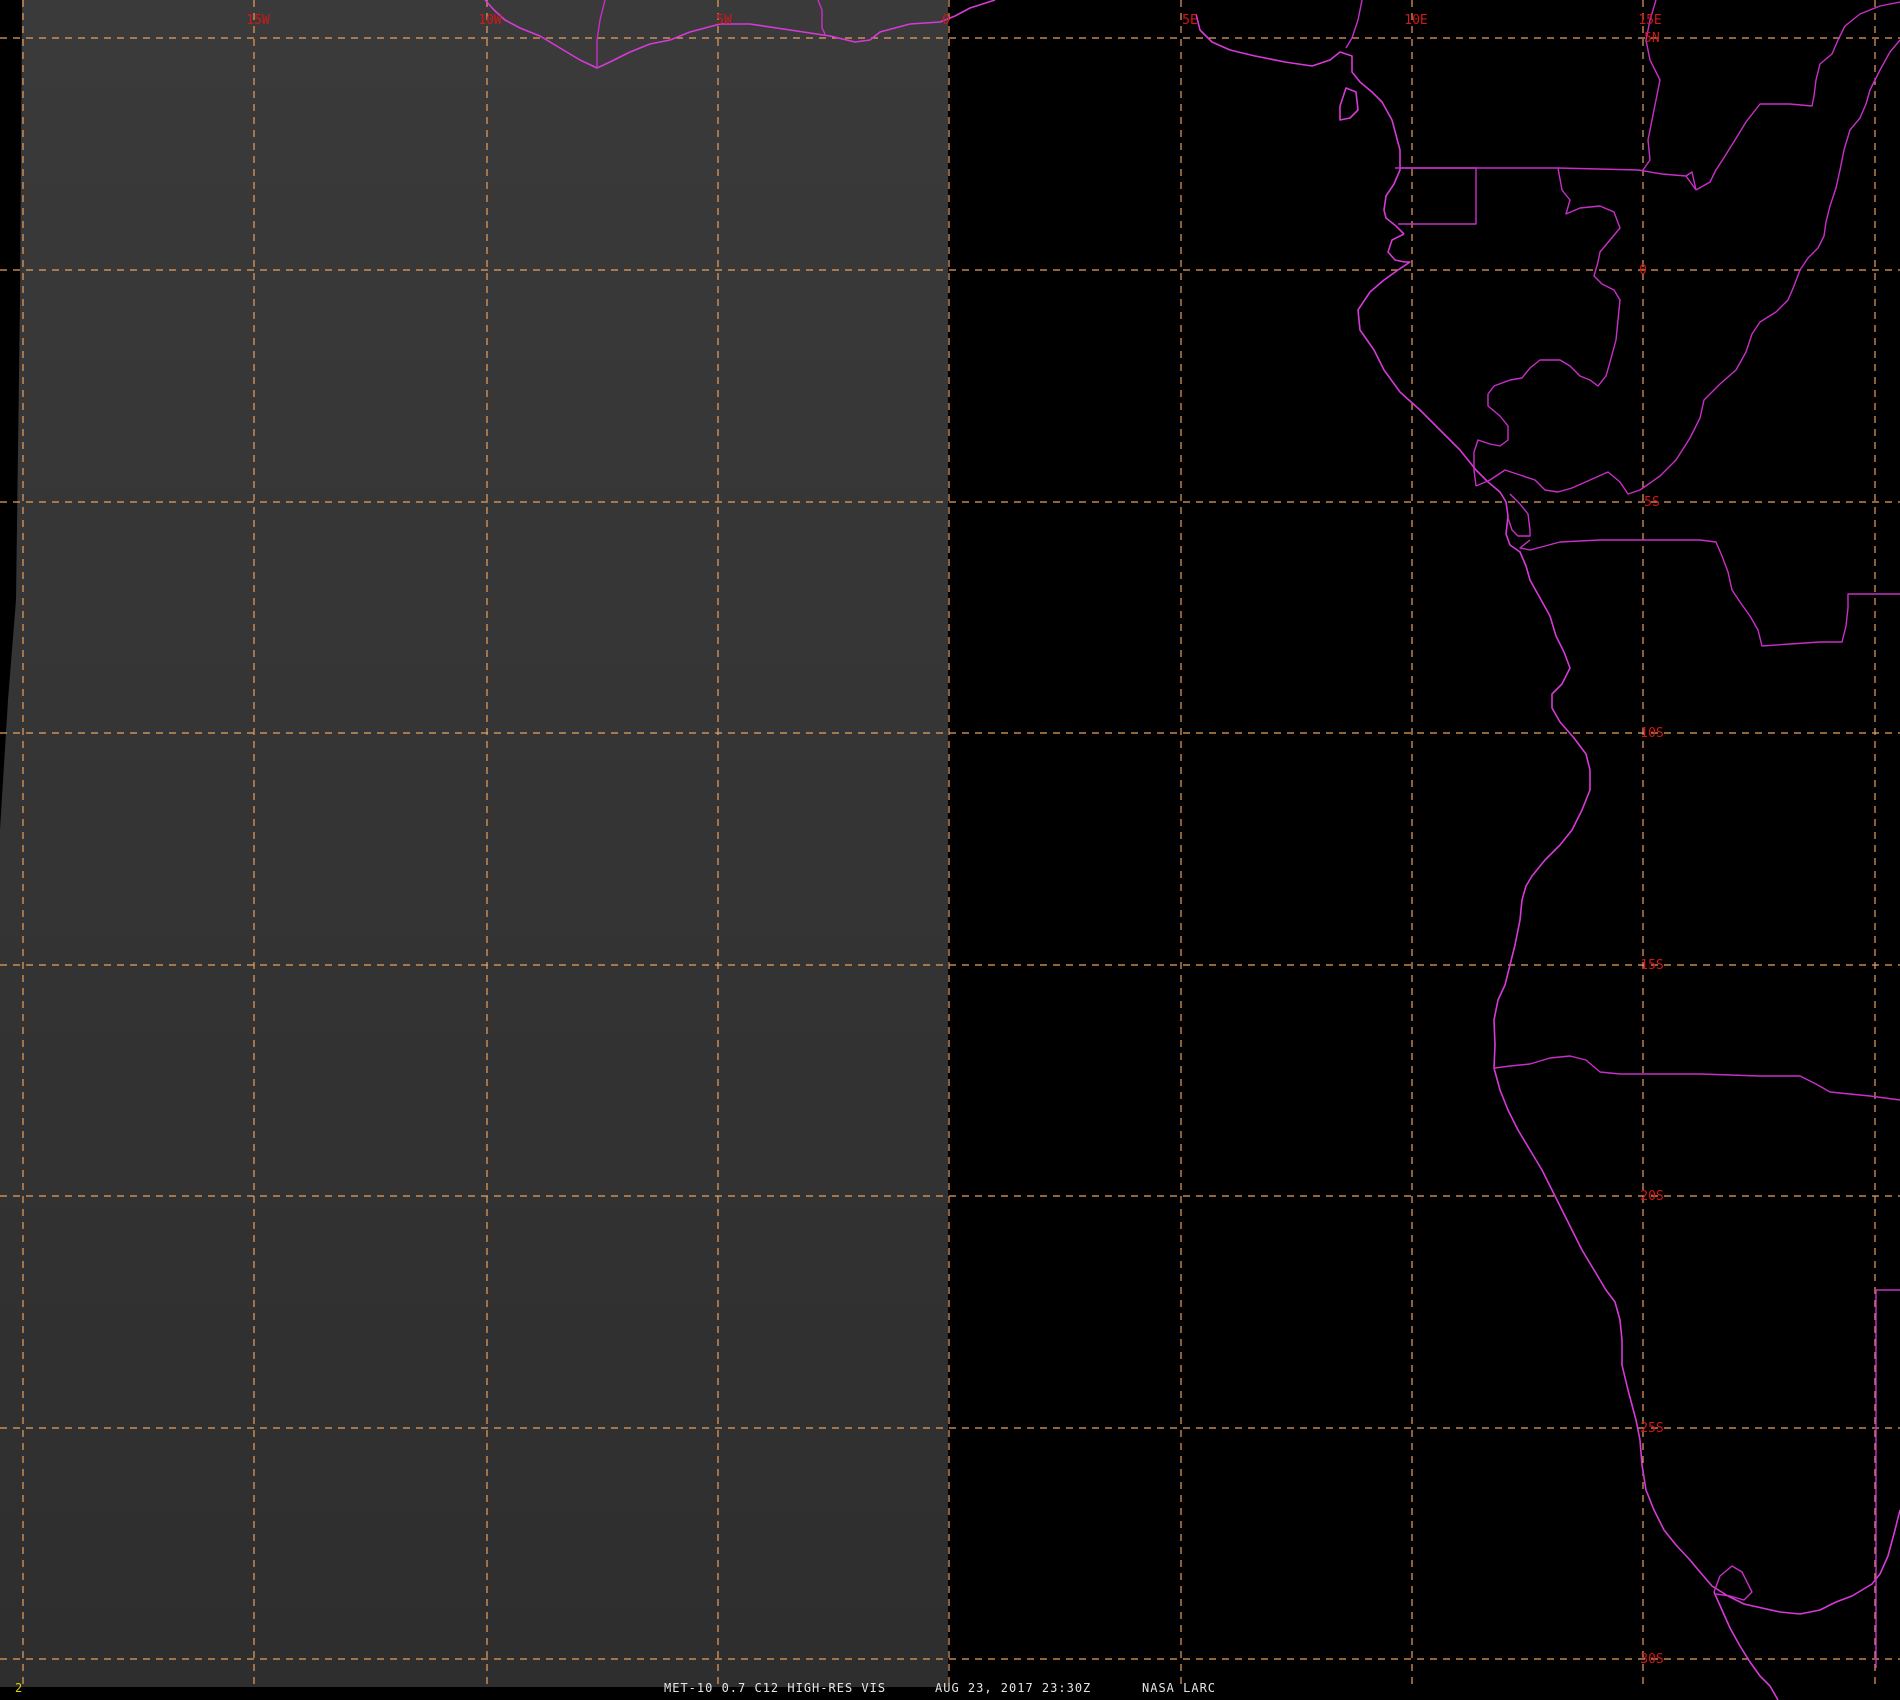  Describe the element at coordinates (1797, 96) in the screenshot. I see `border-car-drc` at that location.